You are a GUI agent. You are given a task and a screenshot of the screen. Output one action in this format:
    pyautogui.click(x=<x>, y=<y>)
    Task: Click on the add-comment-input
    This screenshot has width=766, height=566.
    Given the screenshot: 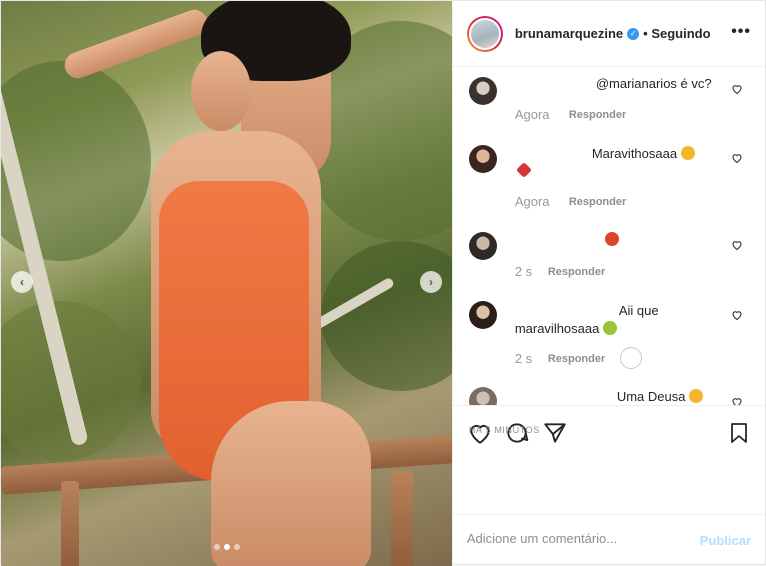 What is the action you would take?
    pyautogui.click(x=566, y=538)
    